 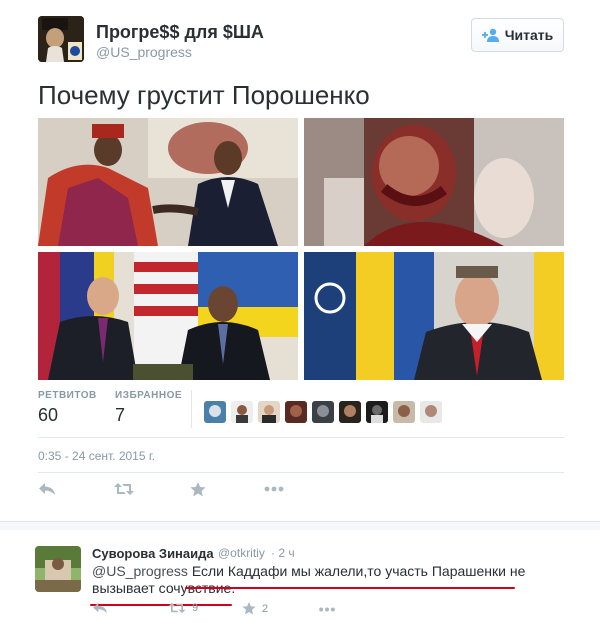 I want to click on reply-author-handle: @otkritiy, so click(x=241, y=553).